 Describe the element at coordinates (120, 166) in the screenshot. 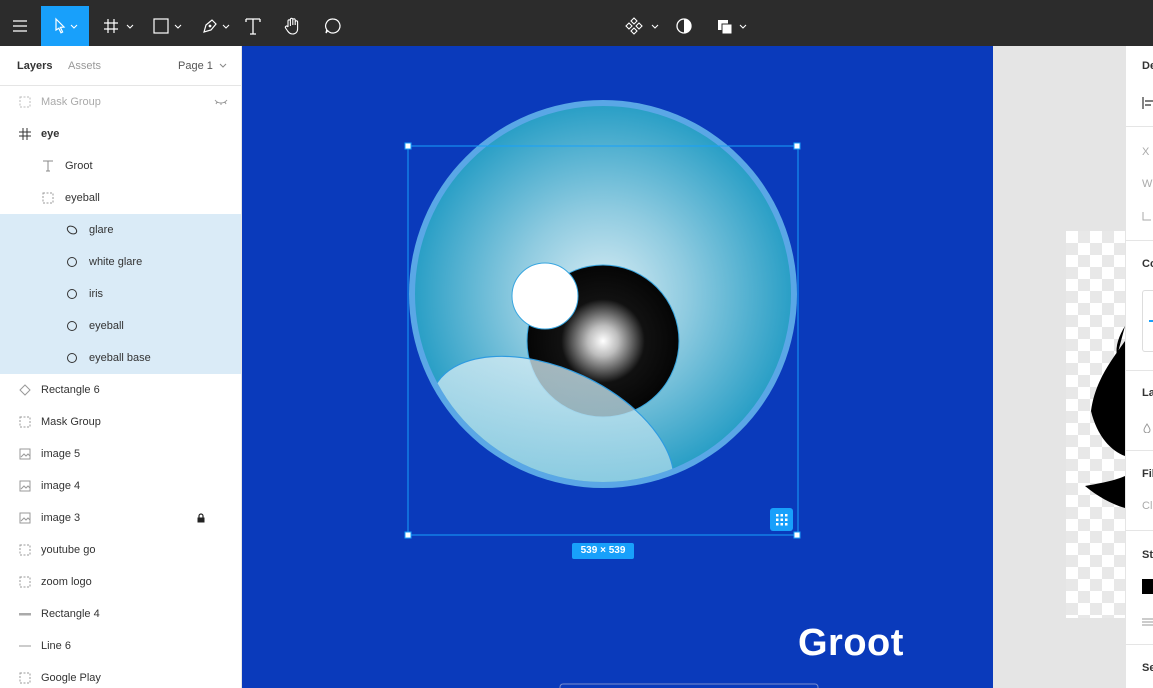

I see `layer-row: Groot` at that location.